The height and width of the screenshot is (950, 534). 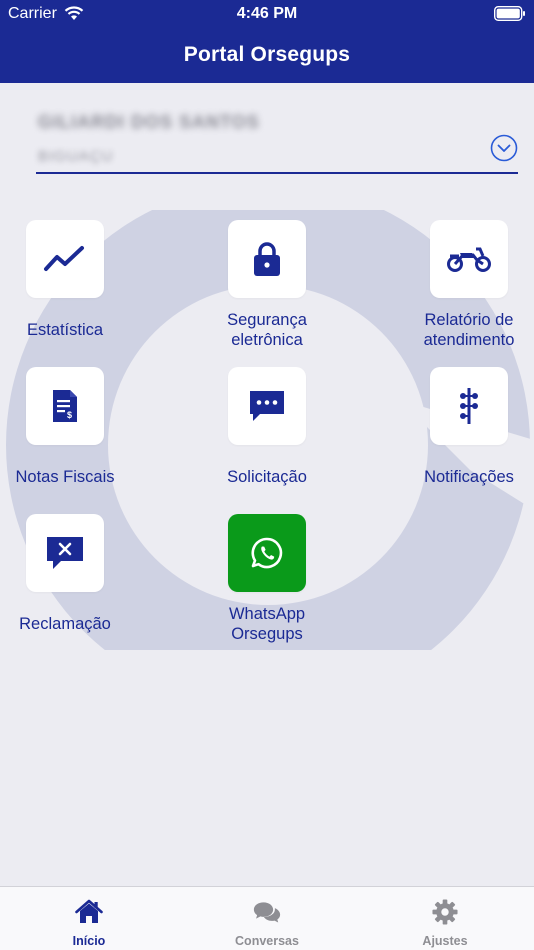 What do you see at coordinates (267, 41) in the screenshot?
I see `app-header: Carrier 4:46 PM Portal Orsegups` at bounding box center [267, 41].